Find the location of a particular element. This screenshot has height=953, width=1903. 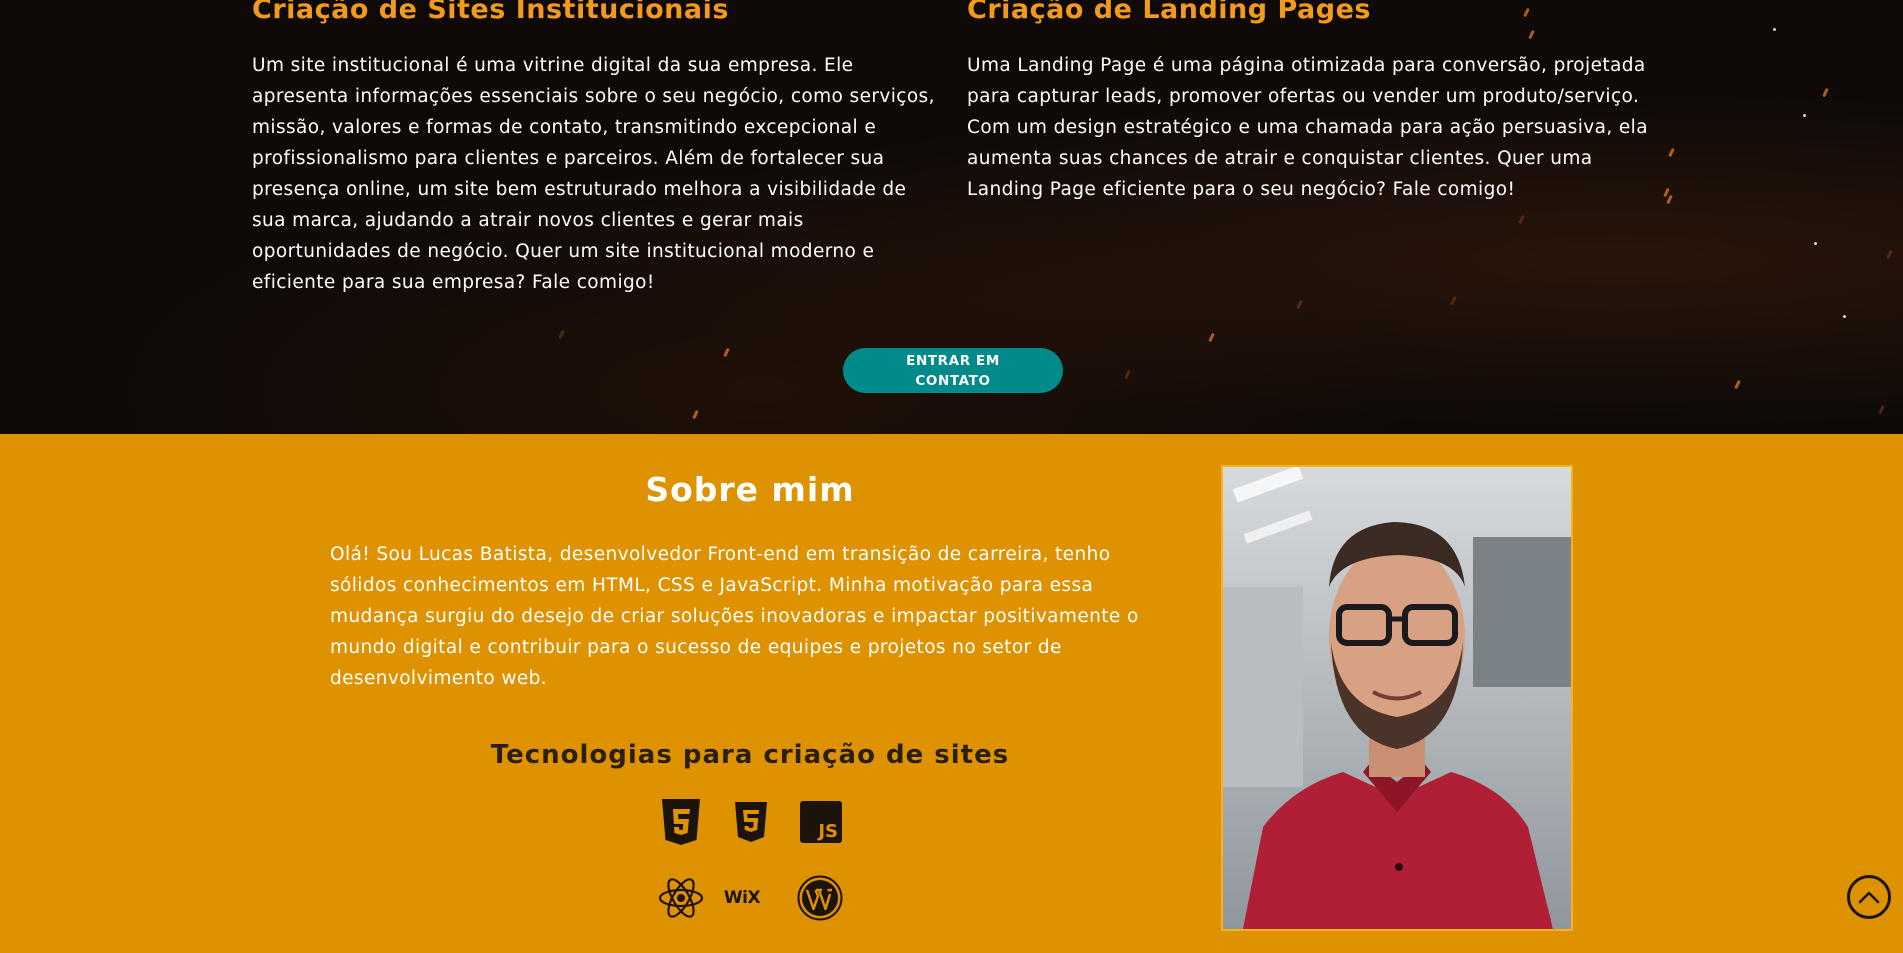

javascript-icon: JS is located at coordinates (821, 822).